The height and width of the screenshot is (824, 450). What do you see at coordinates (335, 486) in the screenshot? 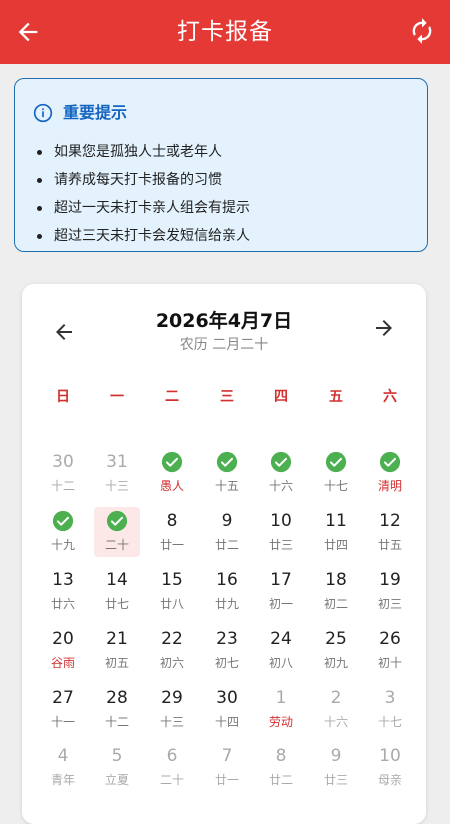
I see `lunar-day: 十七` at bounding box center [335, 486].